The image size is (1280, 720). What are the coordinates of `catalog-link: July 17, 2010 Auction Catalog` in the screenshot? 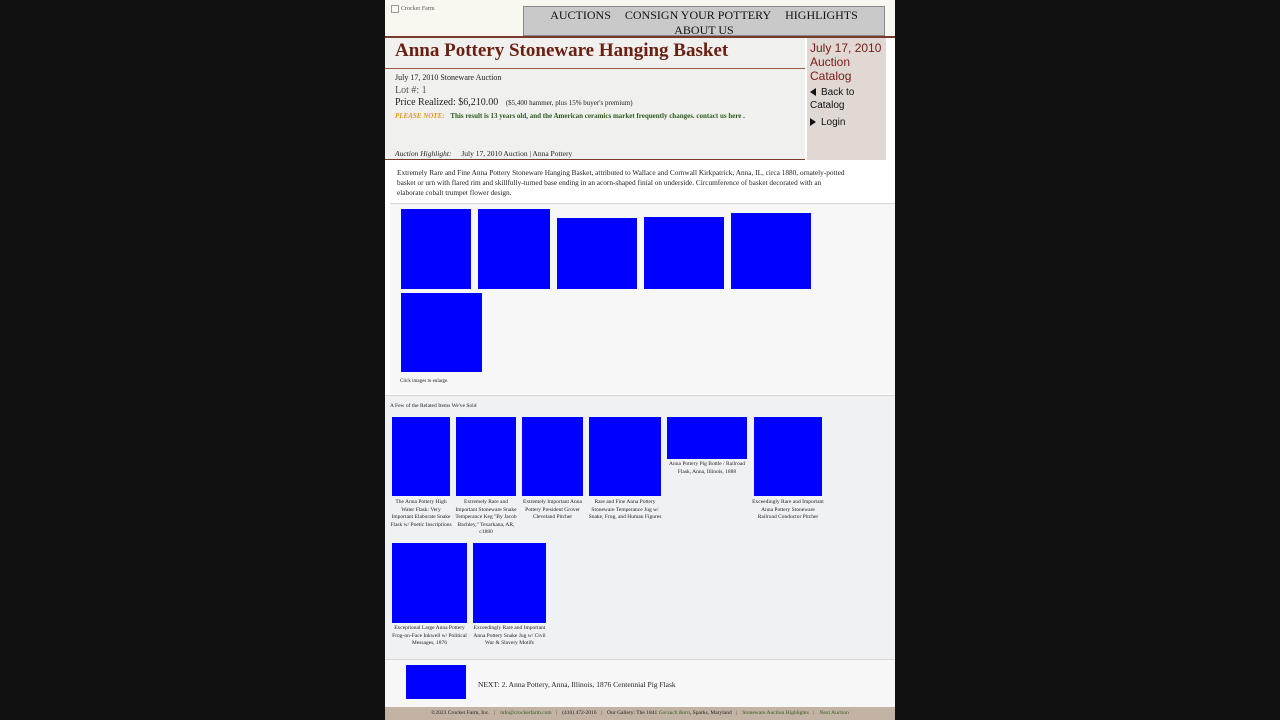 It's located at (848, 62).